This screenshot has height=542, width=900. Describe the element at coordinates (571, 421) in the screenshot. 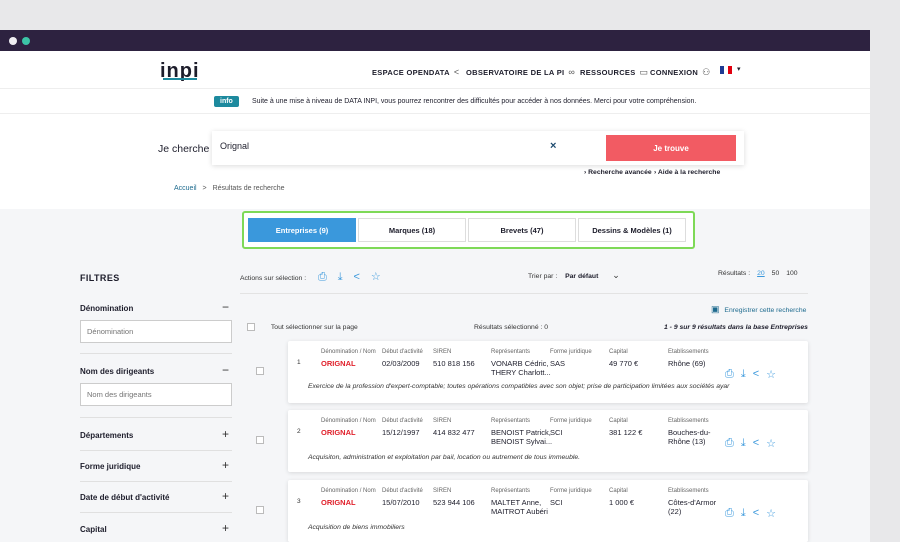

I see `column-label: Forme juridique` at that location.